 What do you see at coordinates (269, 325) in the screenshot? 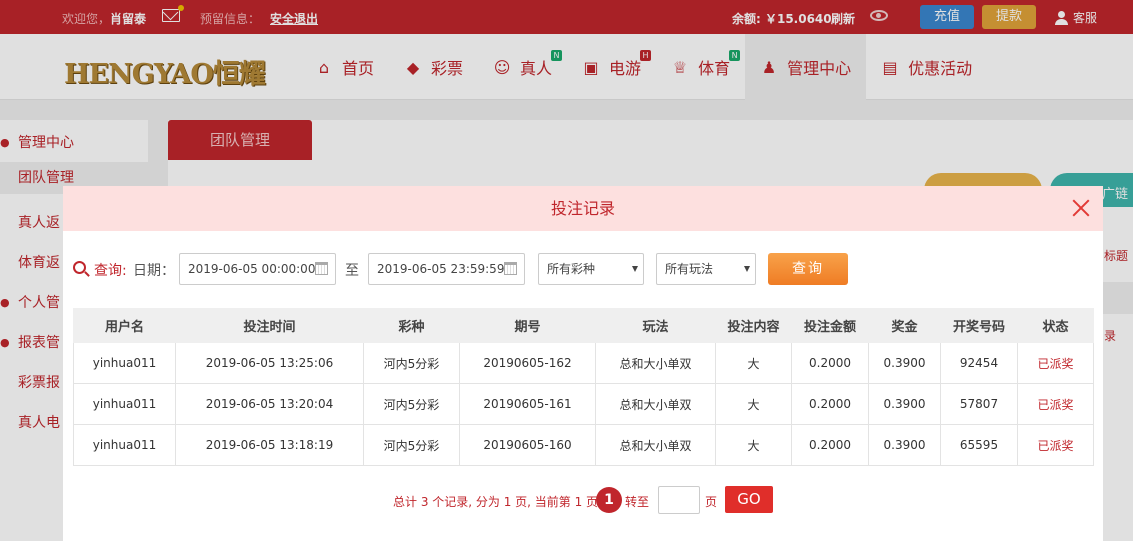
I see `column-header: 投注时间` at bounding box center [269, 325].